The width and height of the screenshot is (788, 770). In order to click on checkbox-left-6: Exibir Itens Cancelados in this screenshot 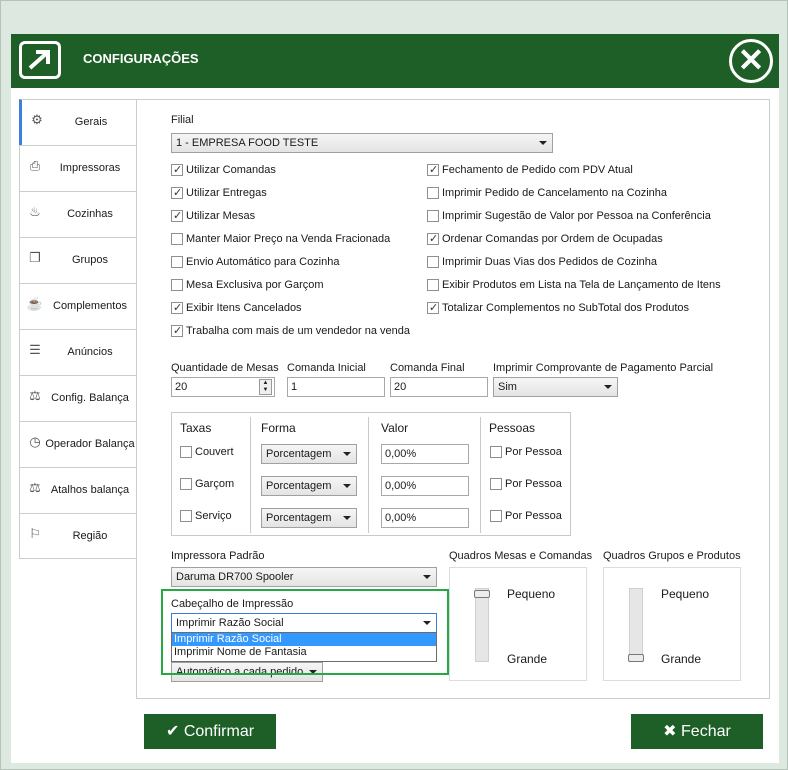, I will do `click(236, 307)`.